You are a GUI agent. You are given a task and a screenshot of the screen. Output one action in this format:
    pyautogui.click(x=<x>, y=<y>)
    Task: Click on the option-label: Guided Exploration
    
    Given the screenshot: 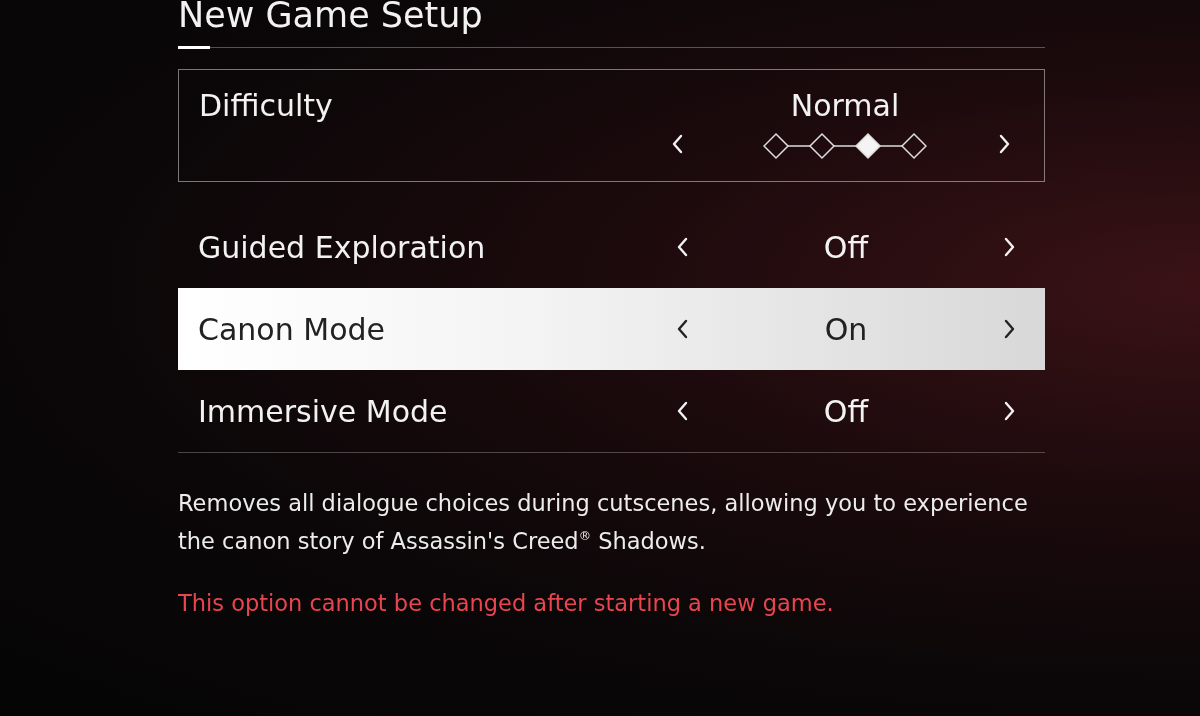 What is the action you would take?
    pyautogui.click(x=342, y=247)
    